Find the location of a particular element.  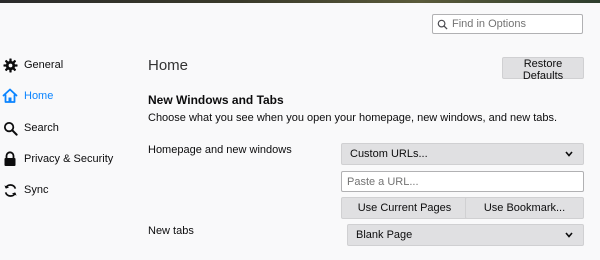

sidebar-item-search: Search is located at coordinates (62, 128).